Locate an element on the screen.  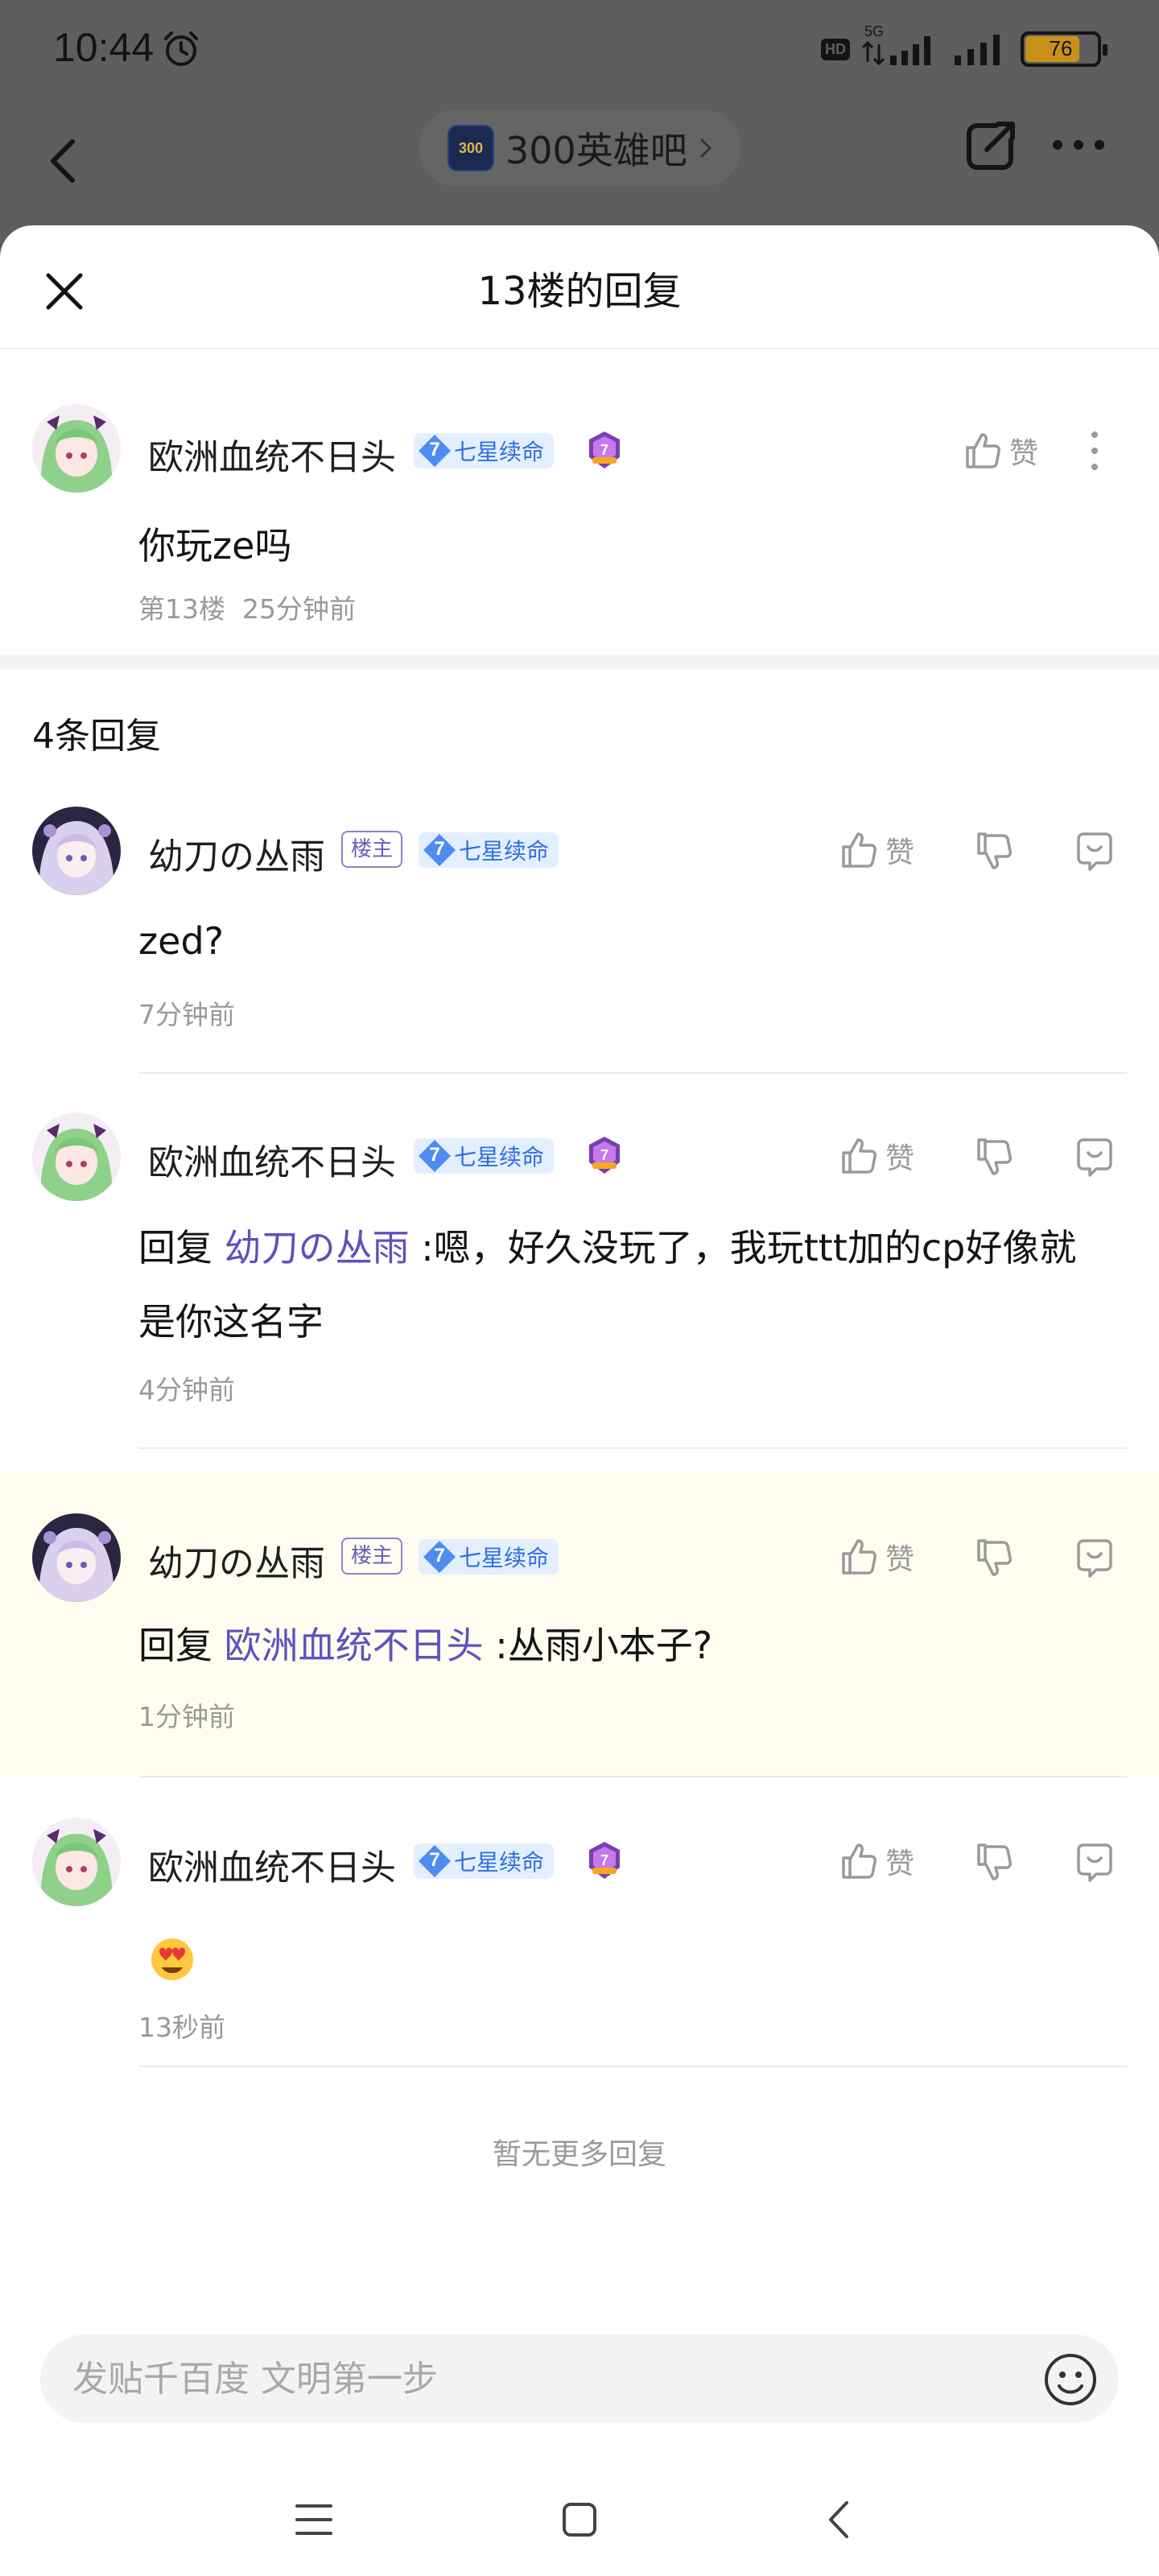
main-post: 欧洲血统不日头 7 七星续命 7 赞 你玩ze吗 第13楼 25分钟前 is located at coordinates (579, 502).